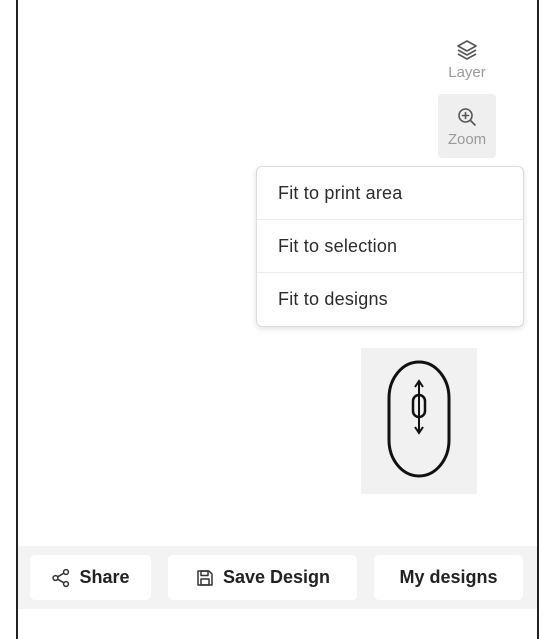 This screenshot has width=553, height=639. What do you see at coordinates (104, 577) in the screenshot?
I see `share-button-label: Share` at bounding box center [104, 577].